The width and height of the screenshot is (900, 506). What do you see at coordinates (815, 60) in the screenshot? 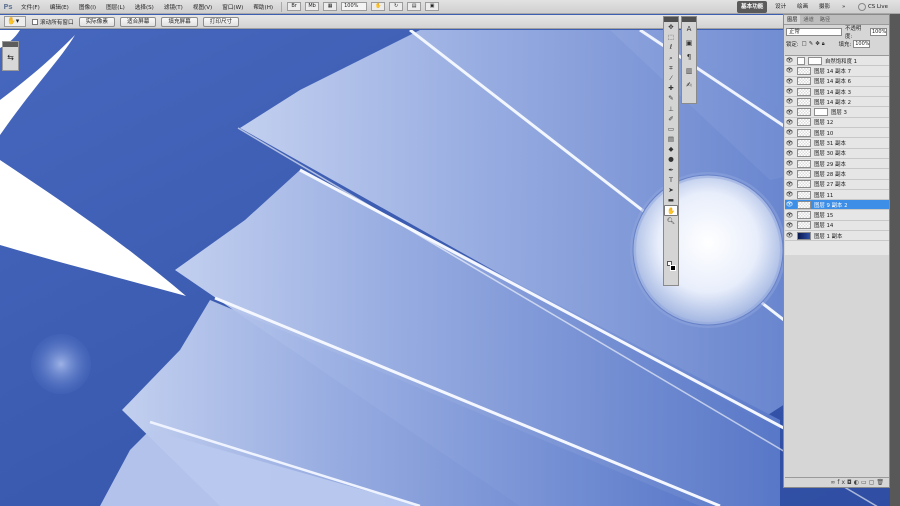
I see `layer-mask-thumbnail` at bounding box center [815, 60].